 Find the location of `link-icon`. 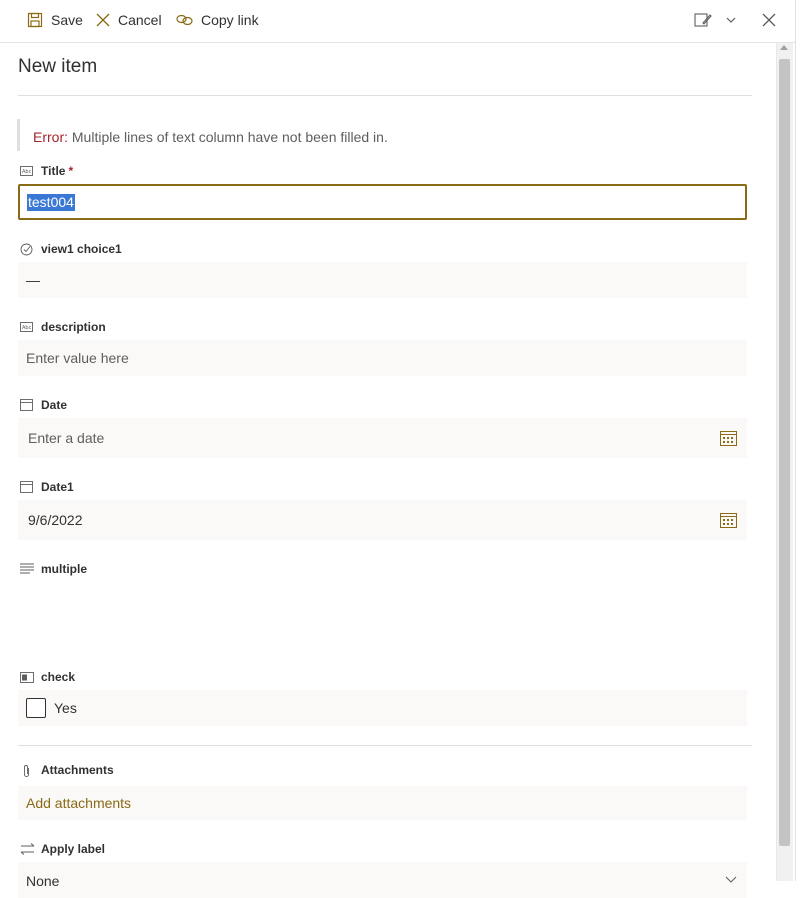

link-icon is located at coordinates (184, 20).